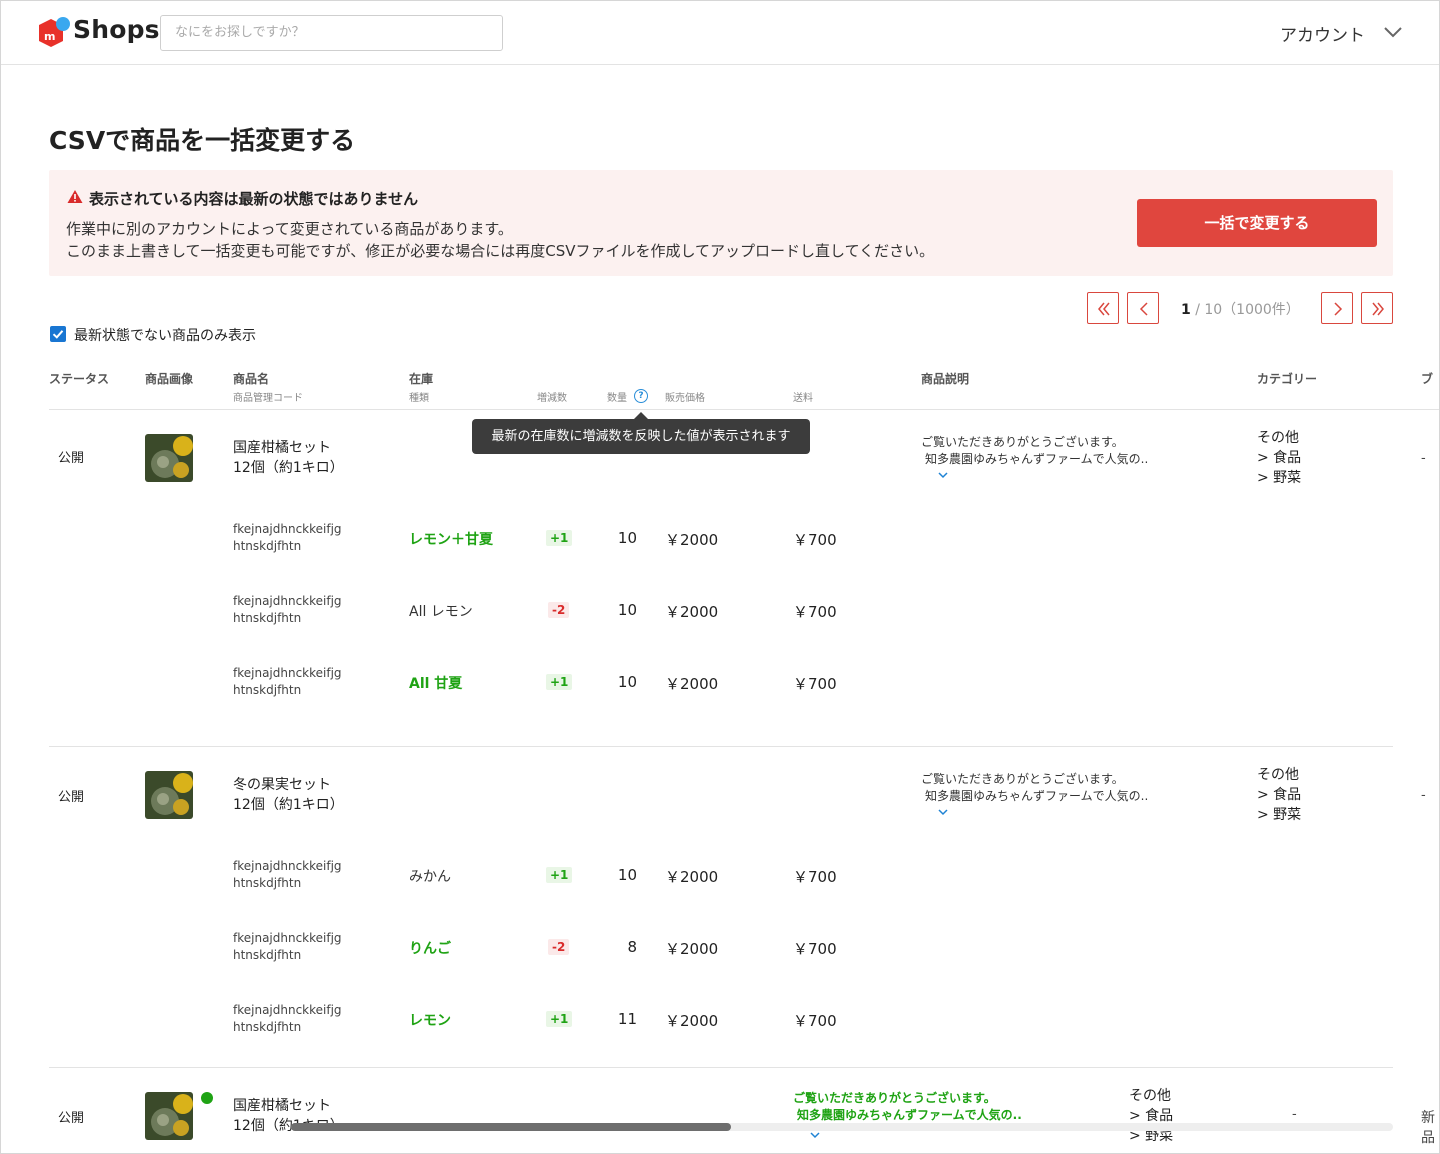 The width and height of the screenshot is (1440, 1154). I want to click on product-name: 冬の果実セット 12個（約1キロ）, so click(288, 795).